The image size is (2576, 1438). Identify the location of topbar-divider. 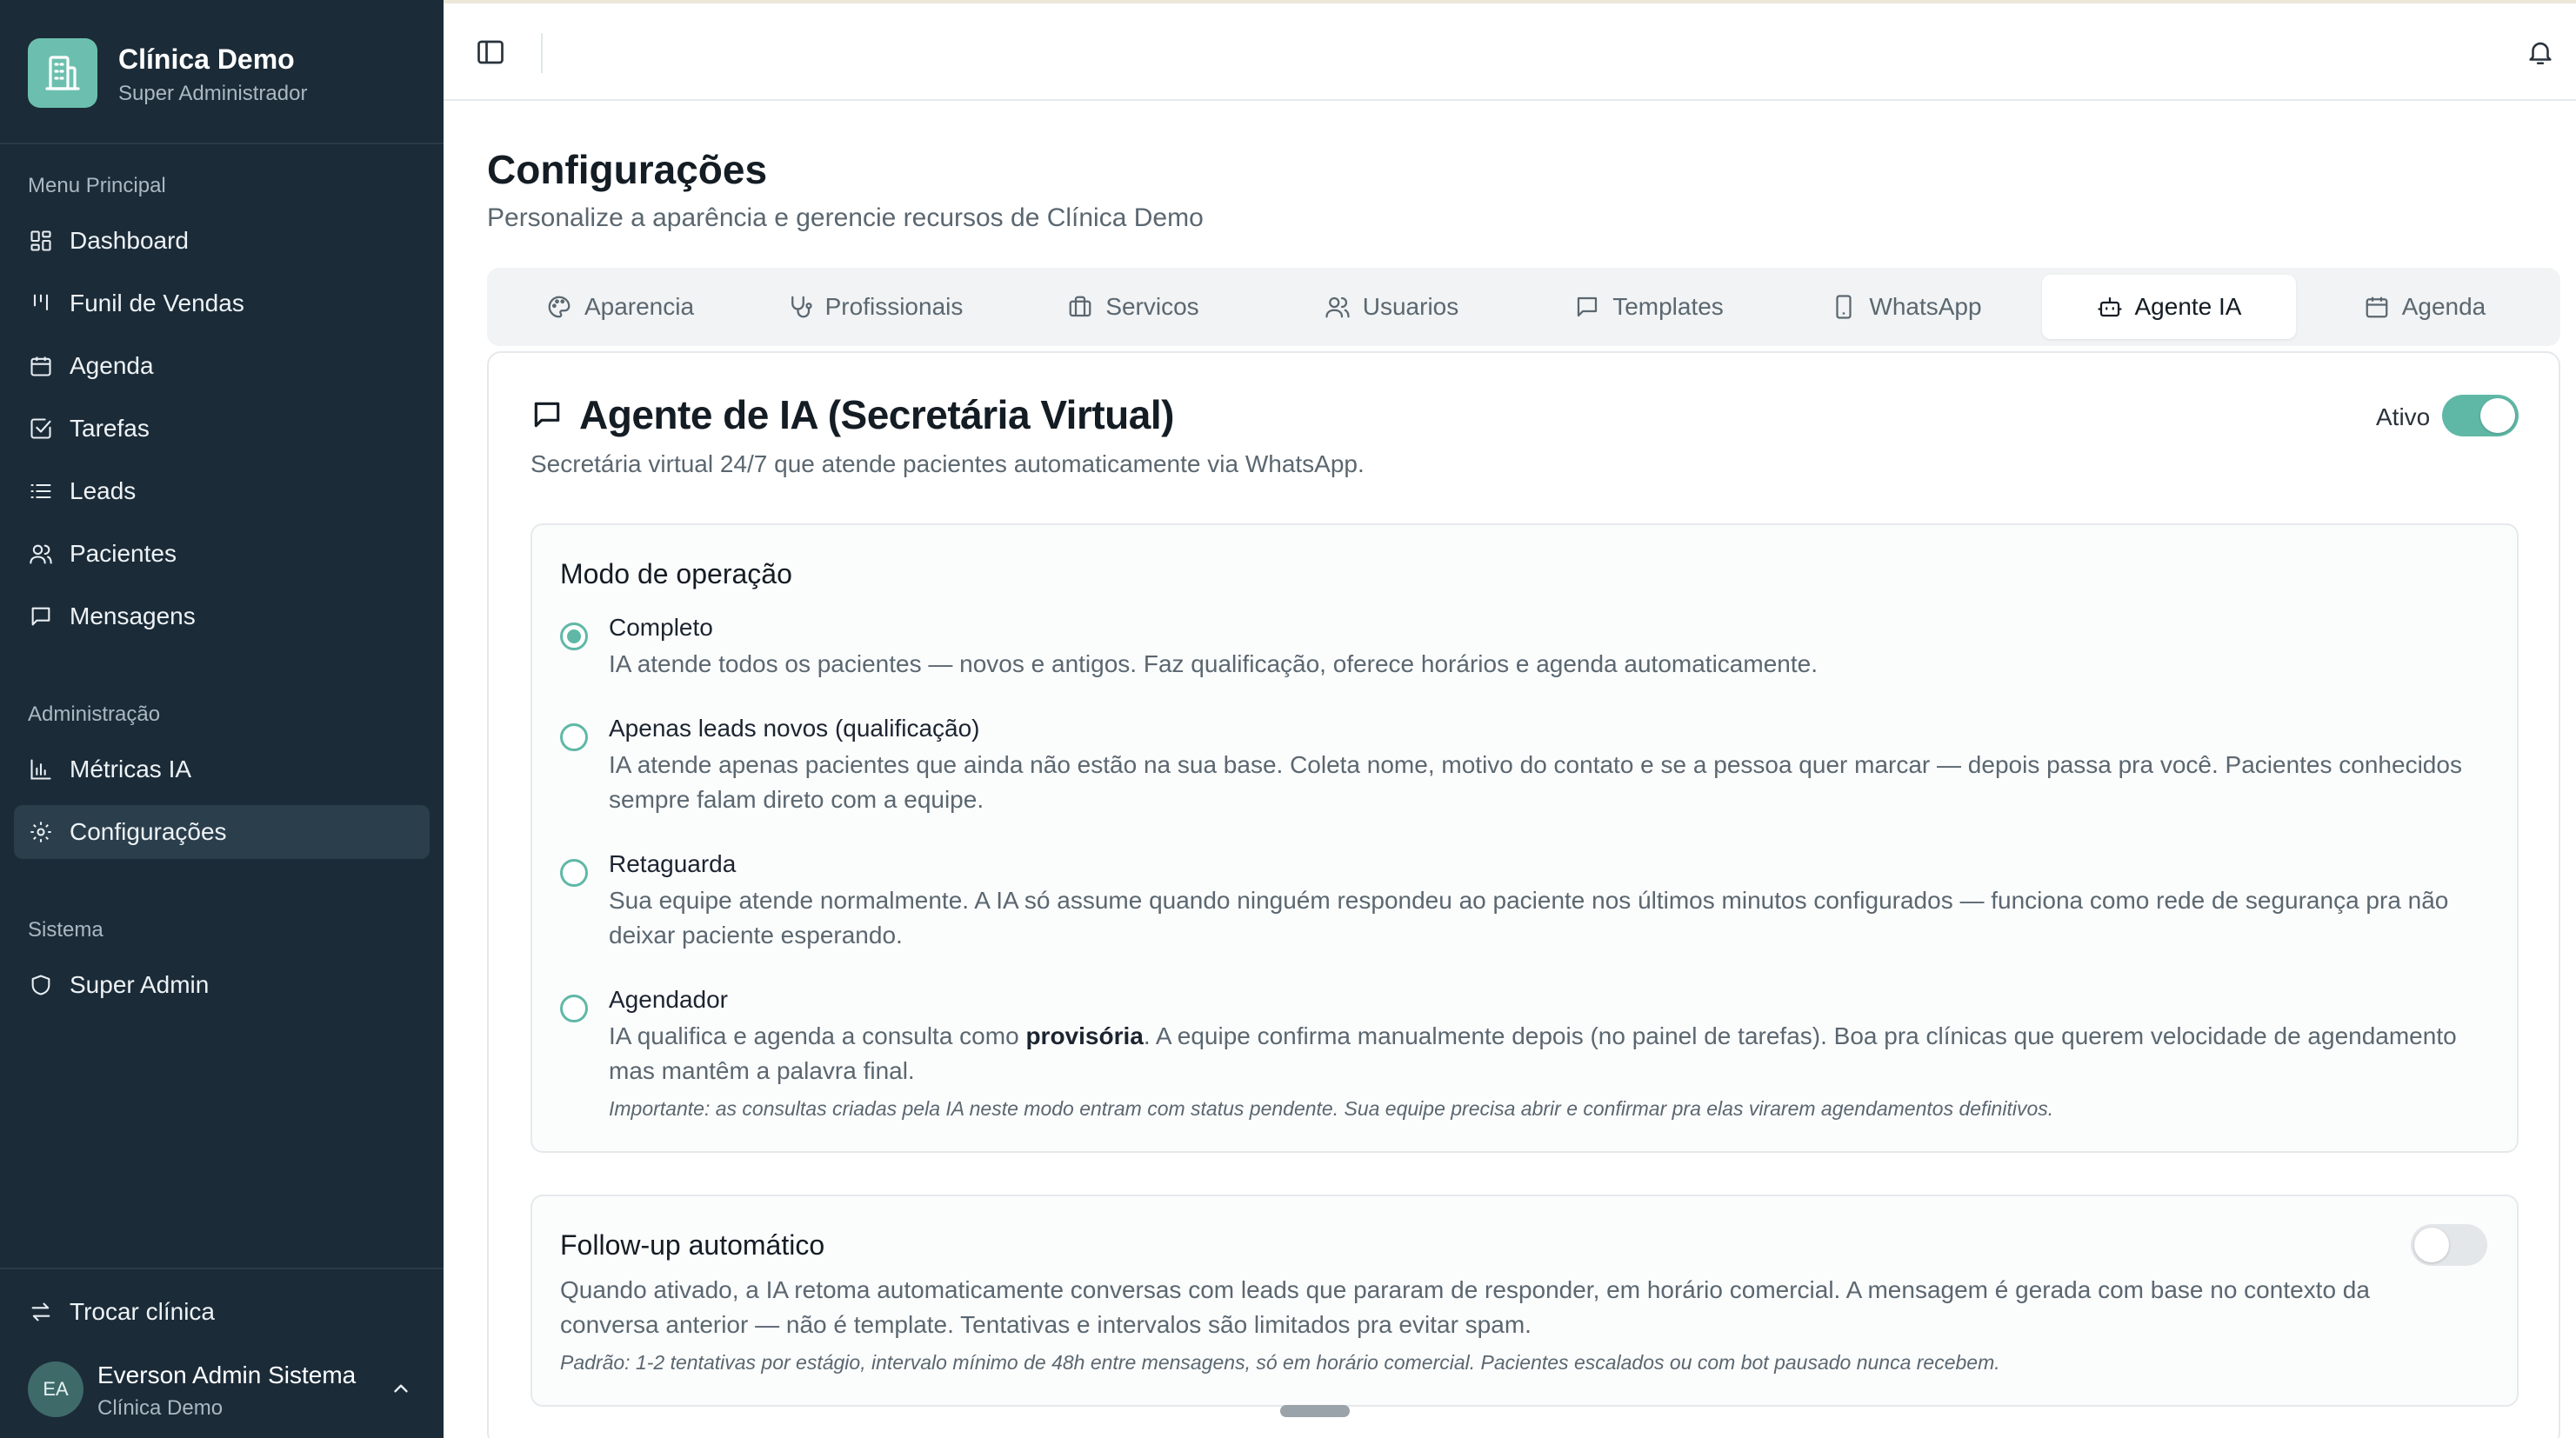
(542, 53).